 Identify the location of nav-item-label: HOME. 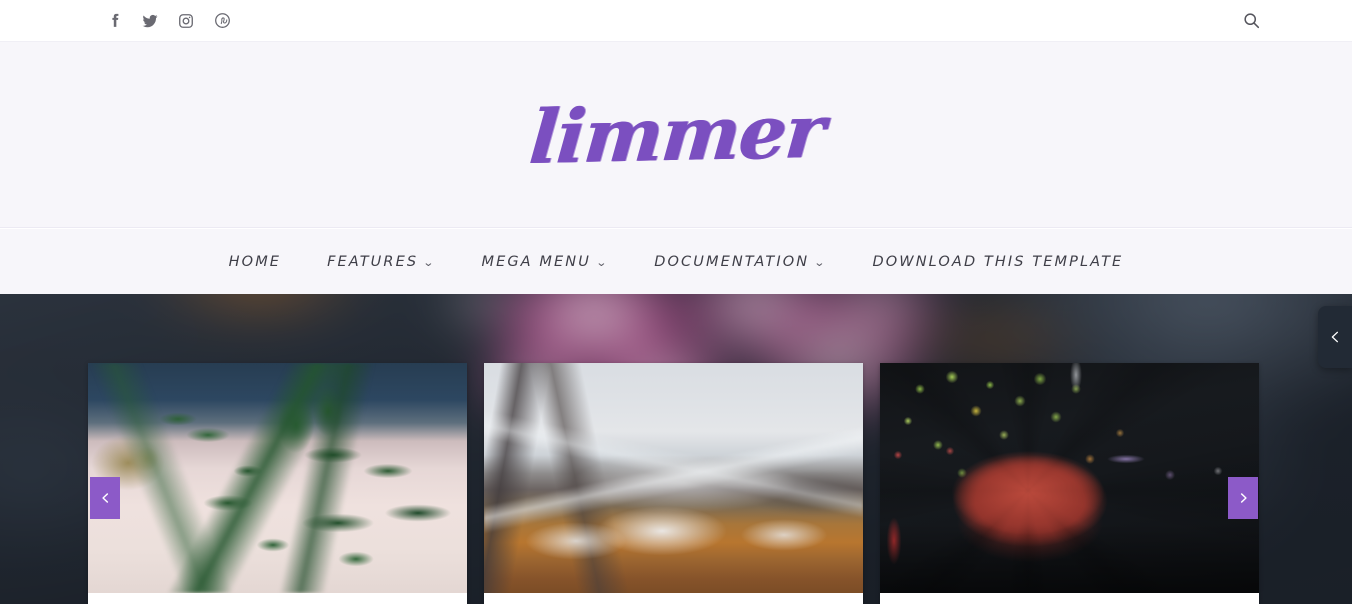
(255, 261).